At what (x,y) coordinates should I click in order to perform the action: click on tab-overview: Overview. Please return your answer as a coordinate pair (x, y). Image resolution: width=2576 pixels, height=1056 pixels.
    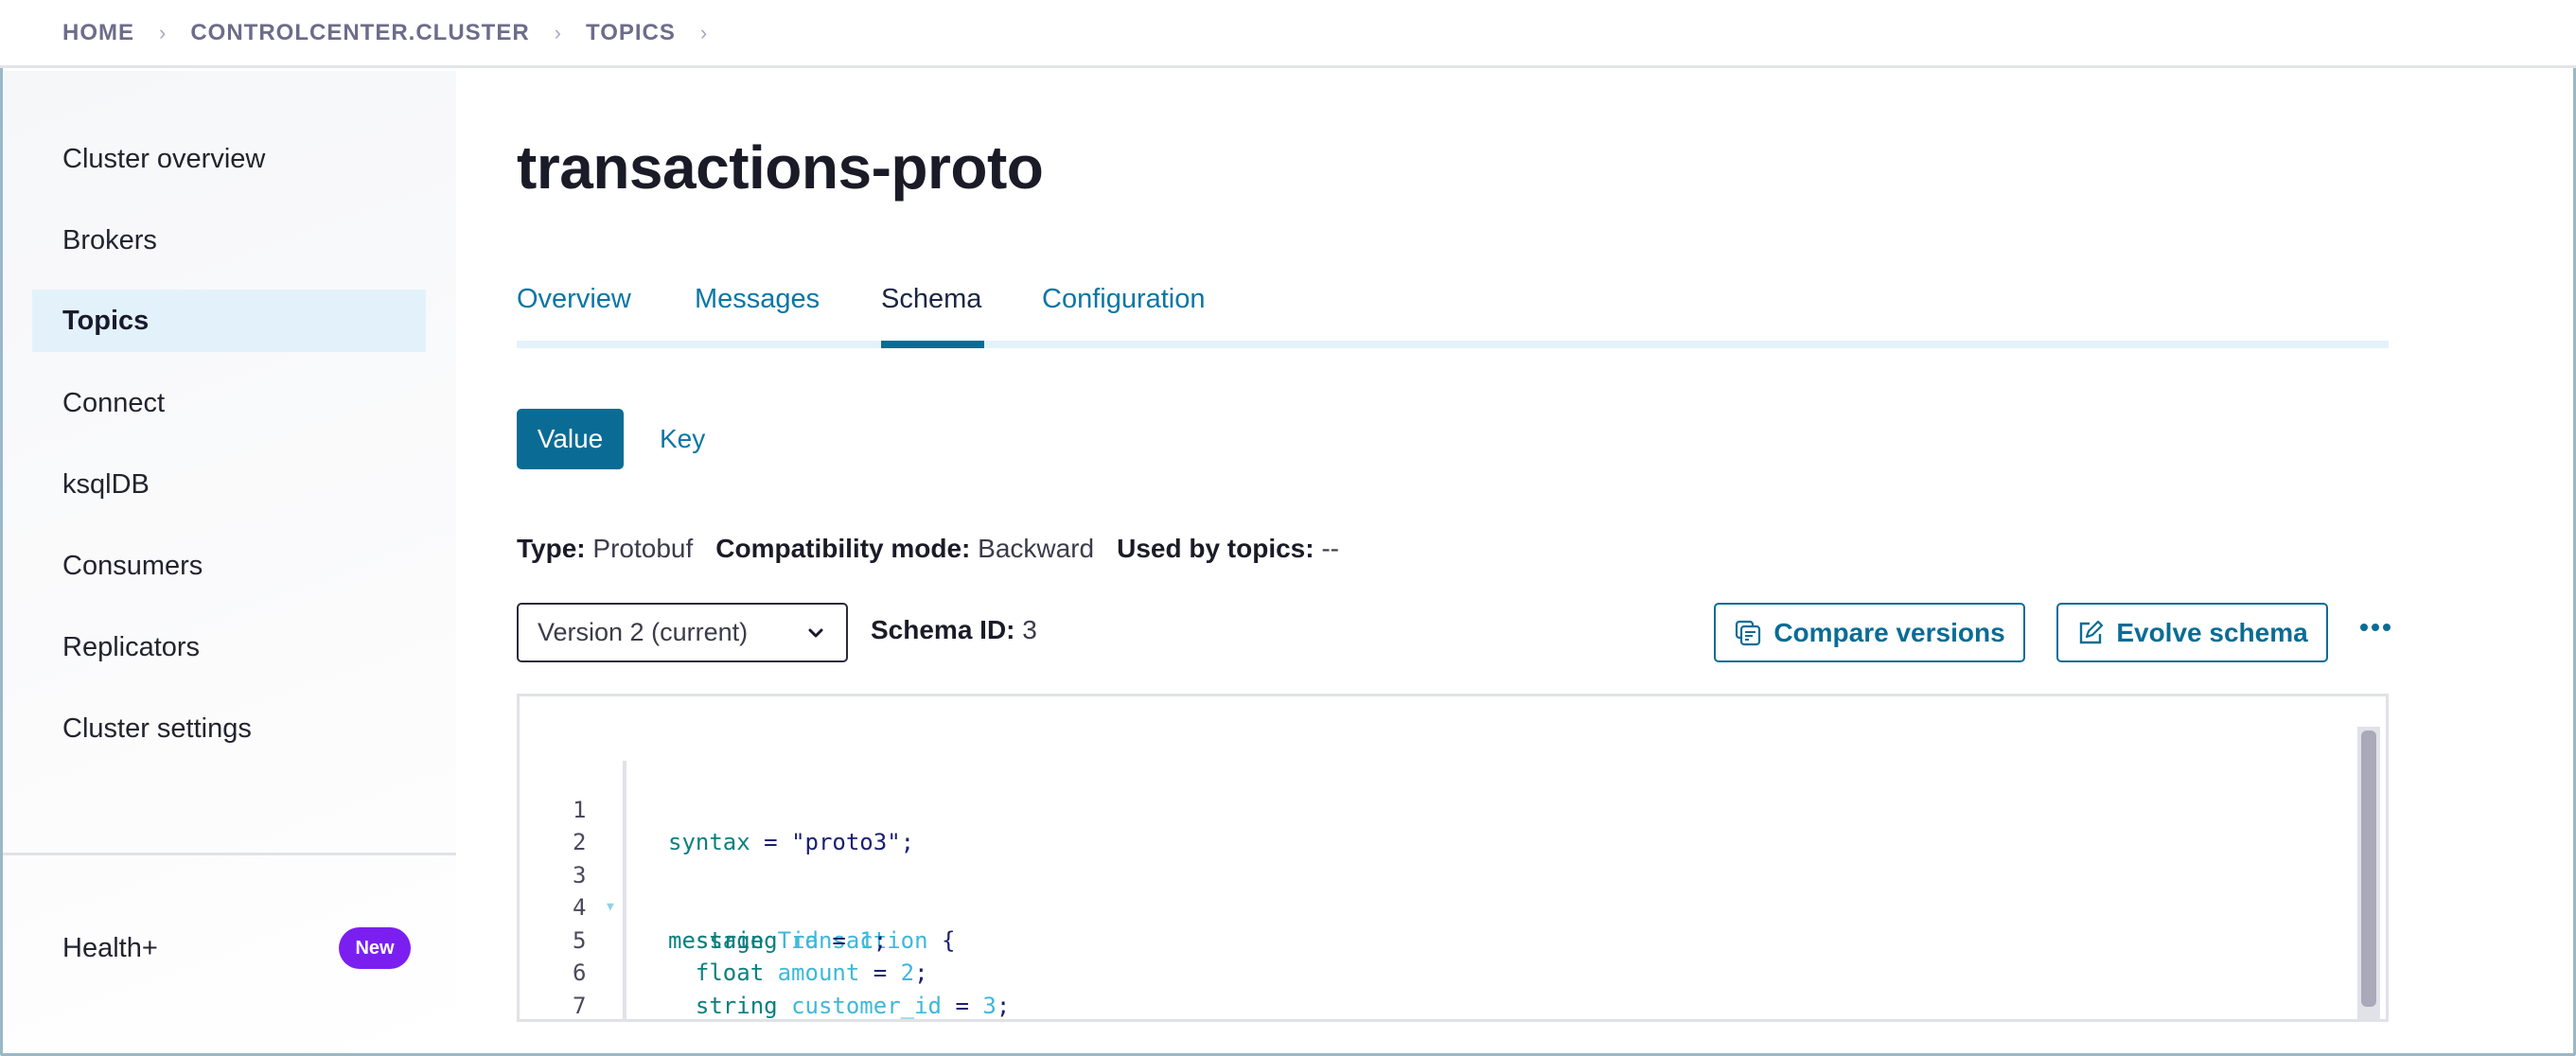
    Looking at the image, I should click on (574, 300).